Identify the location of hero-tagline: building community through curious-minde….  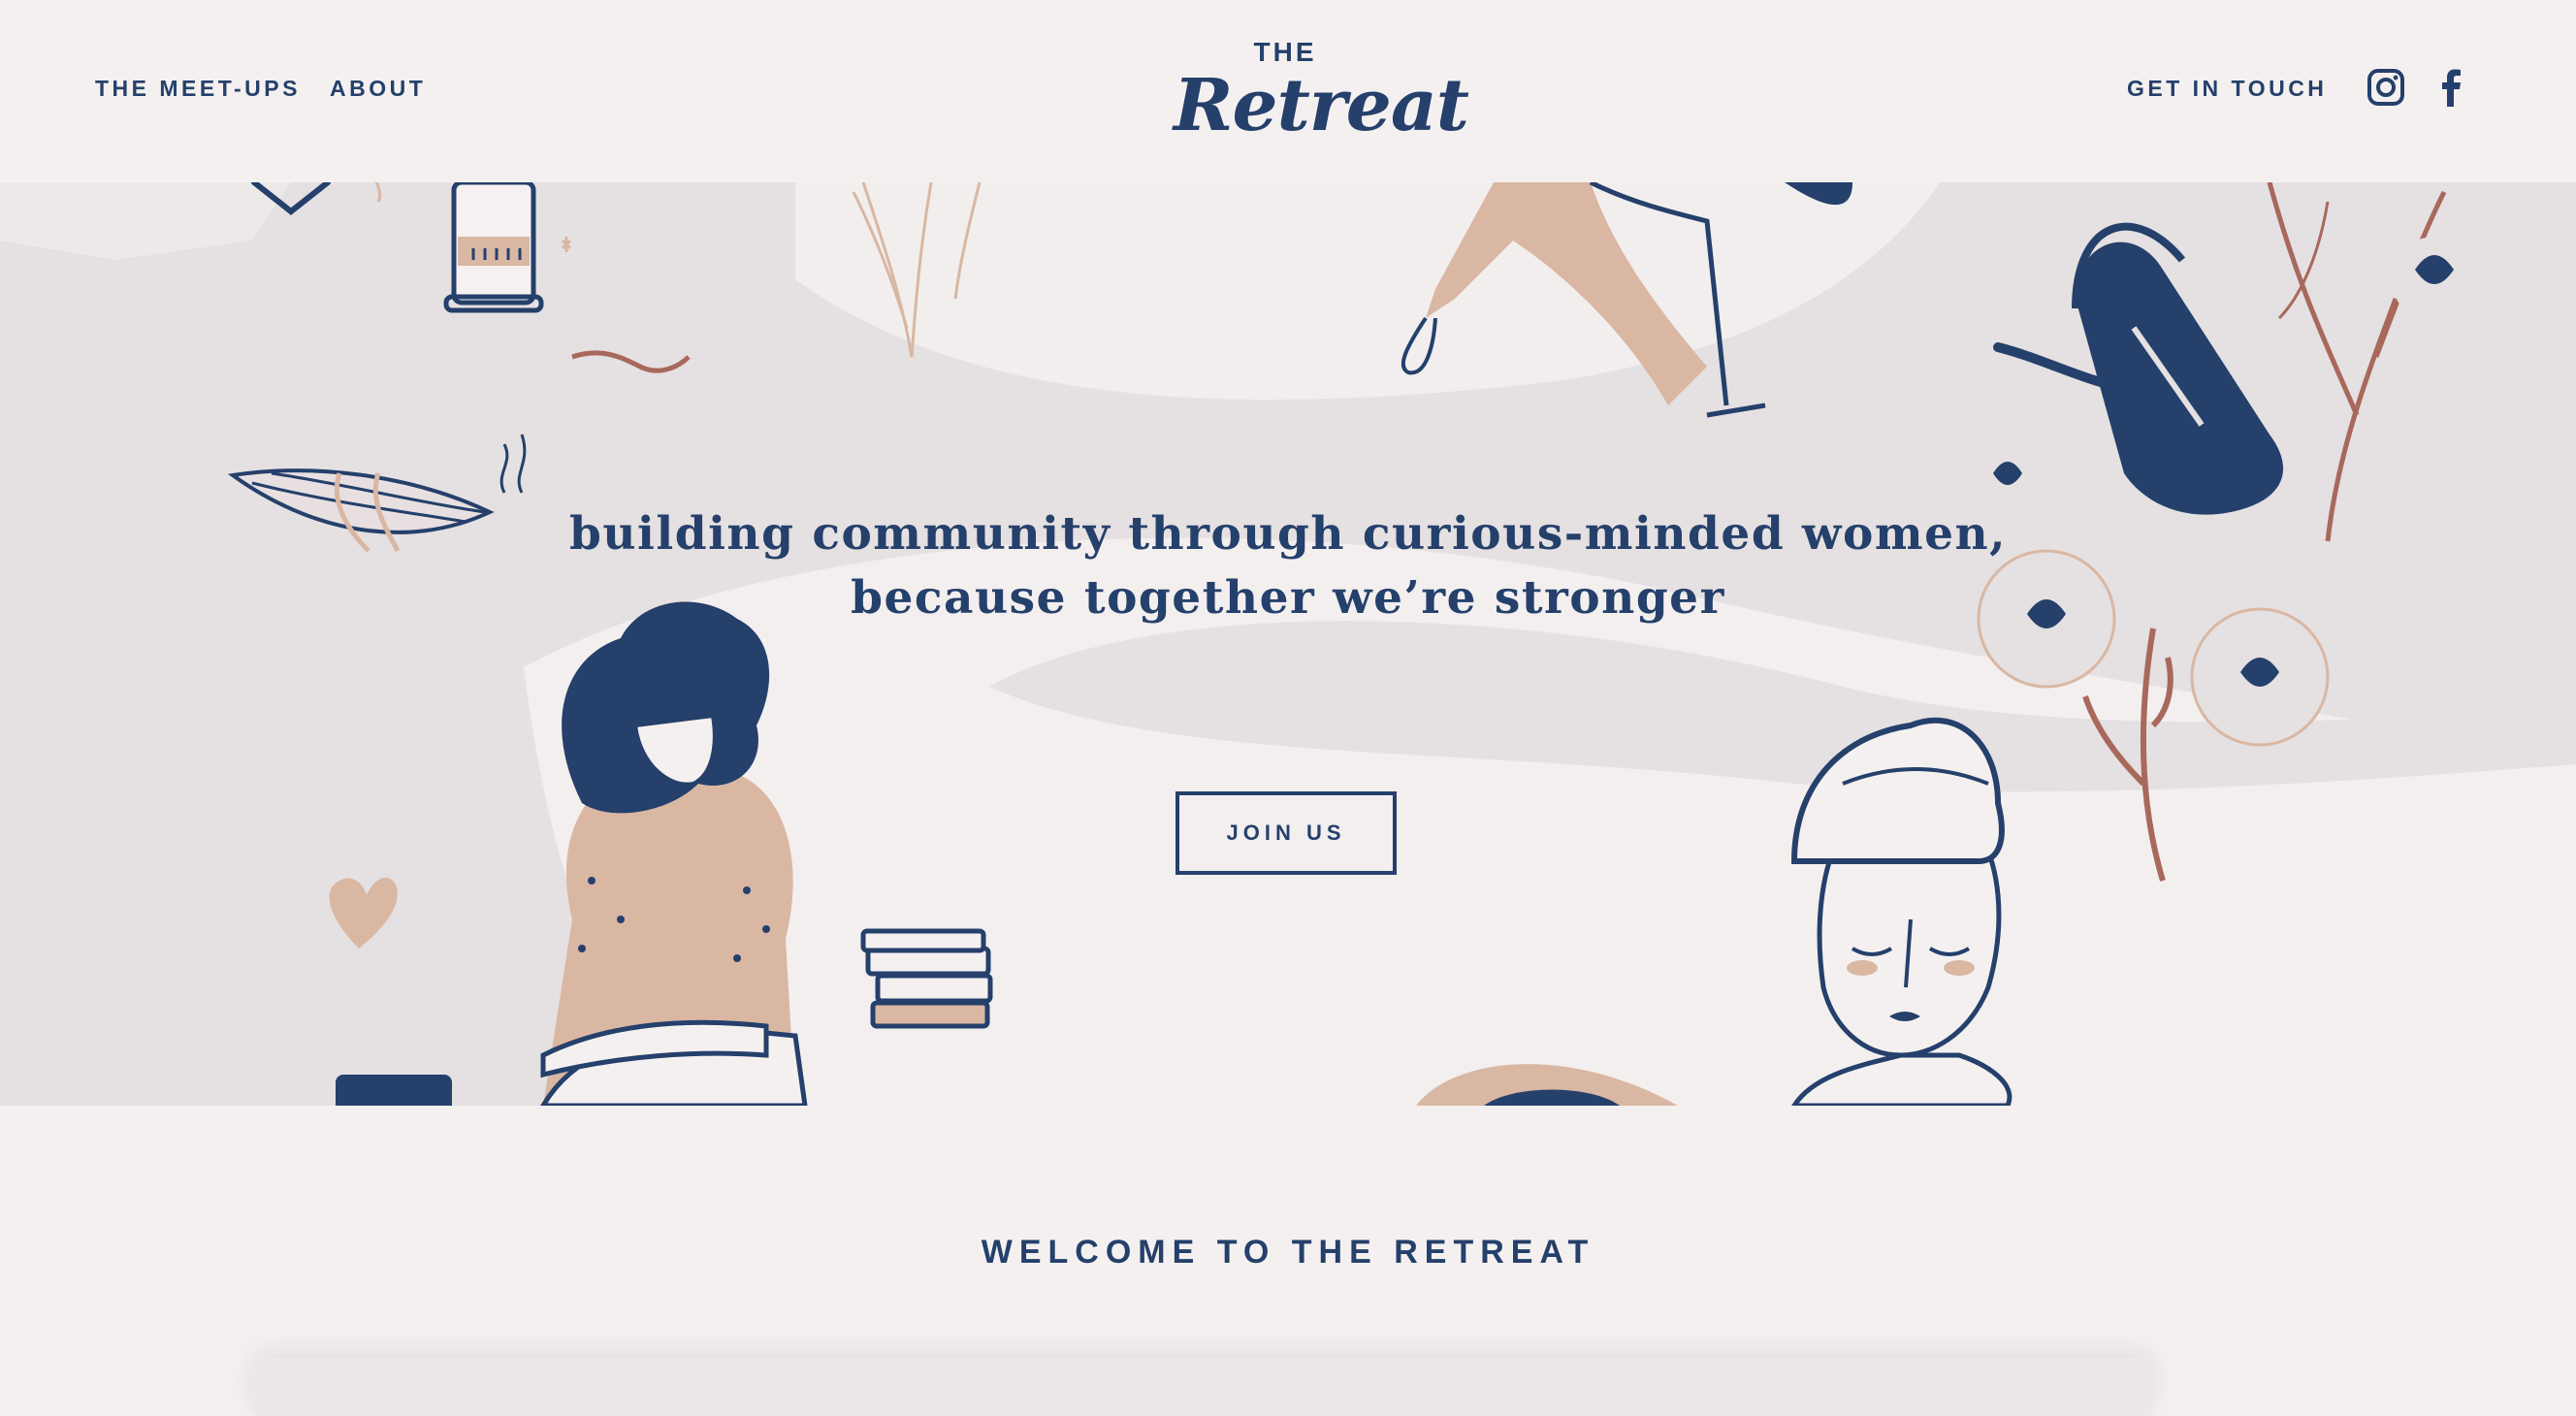
(1288, 566).